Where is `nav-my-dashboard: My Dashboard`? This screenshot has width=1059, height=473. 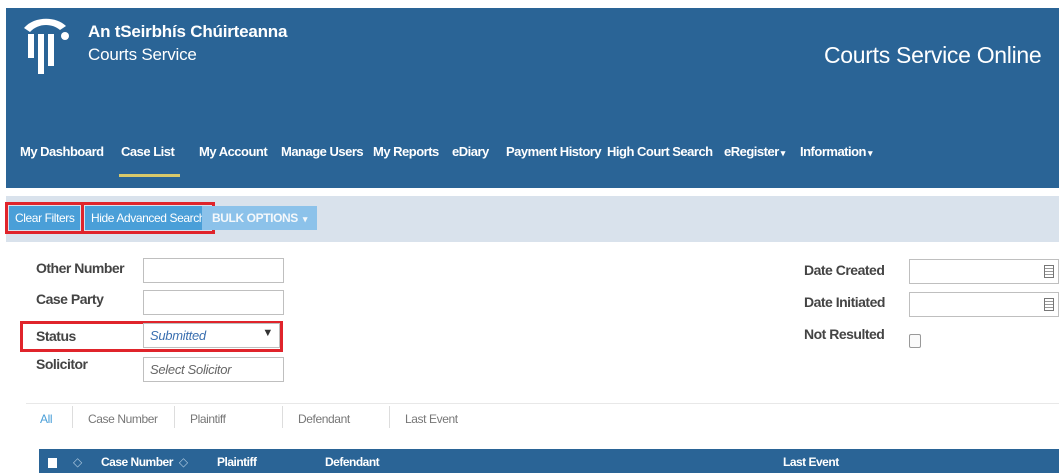 nav-my-dashboard: My Dashboard is located at coordinates (62, 151).